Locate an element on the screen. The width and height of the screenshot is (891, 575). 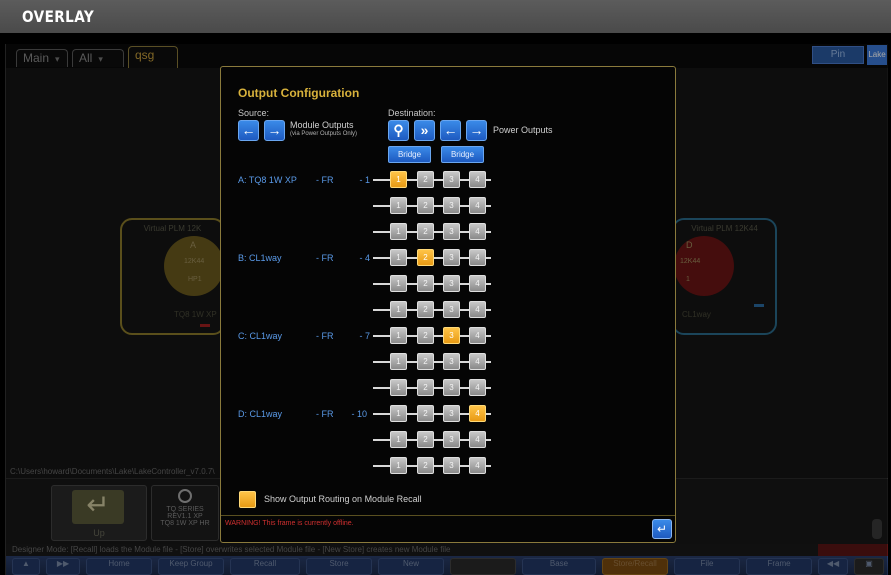
module-row-label: A: TQ8 1W XP is located at coordinates (267, 180).